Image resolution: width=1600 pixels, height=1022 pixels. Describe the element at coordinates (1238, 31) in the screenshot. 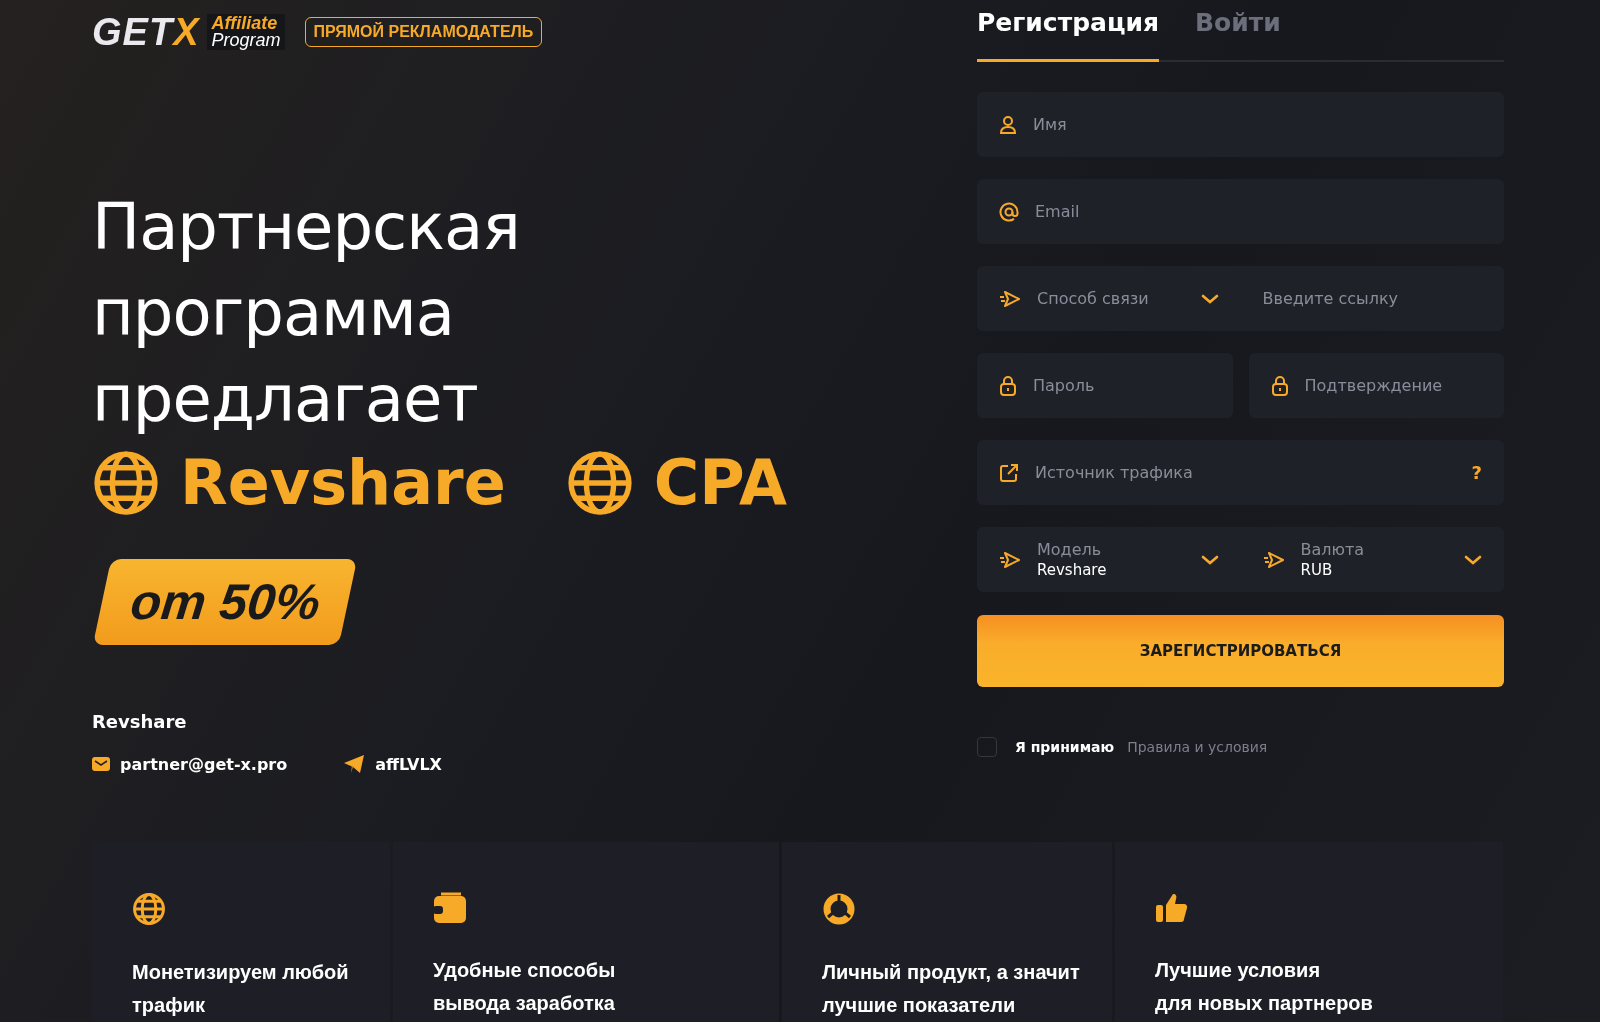

I see `tab: Войти` at that location.